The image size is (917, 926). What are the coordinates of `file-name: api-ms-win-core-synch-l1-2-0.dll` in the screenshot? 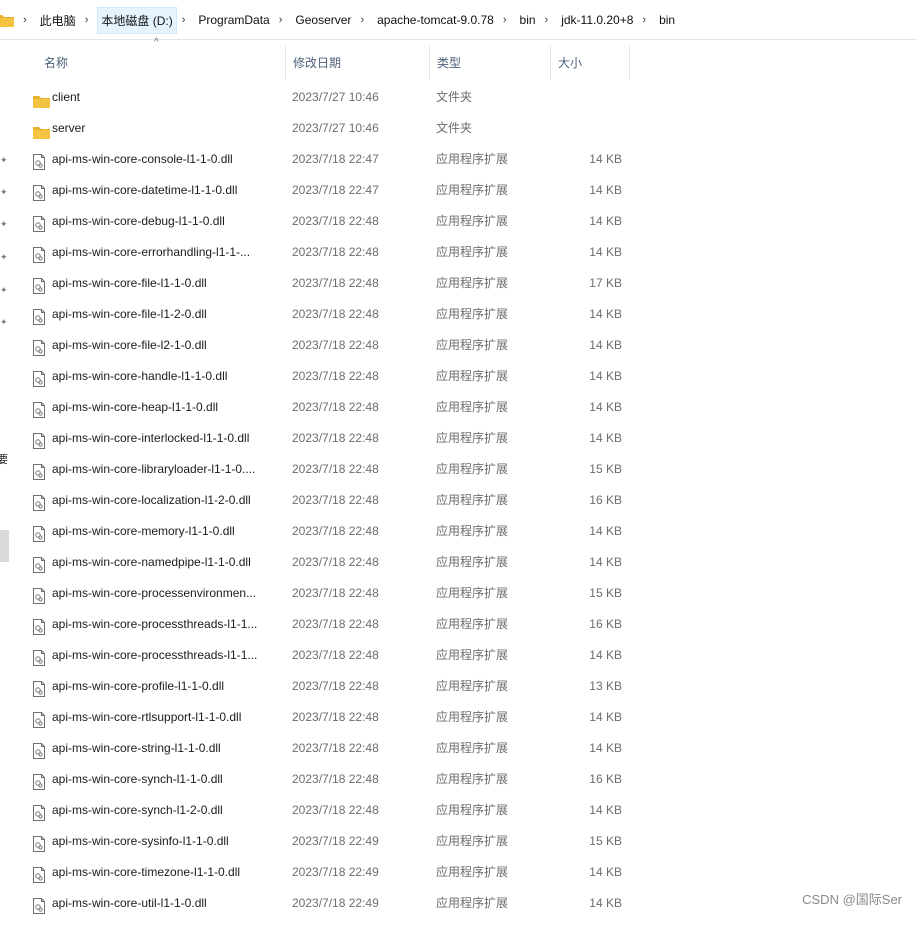 It's located at (168, 810).